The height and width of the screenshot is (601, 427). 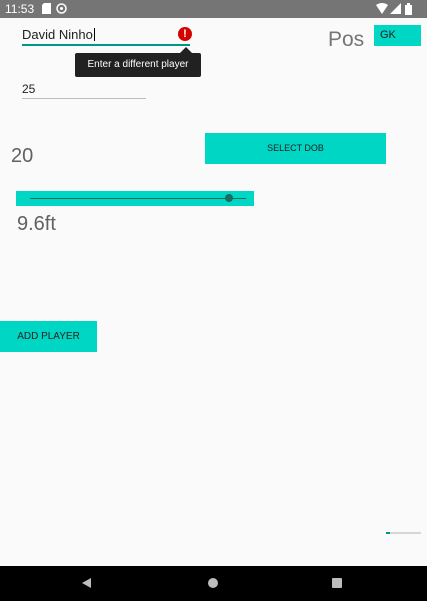 What do you see at coordinates (337, 583) in the screenshot?
I see `recent-apps-icon` at bounding box center [337, 583].